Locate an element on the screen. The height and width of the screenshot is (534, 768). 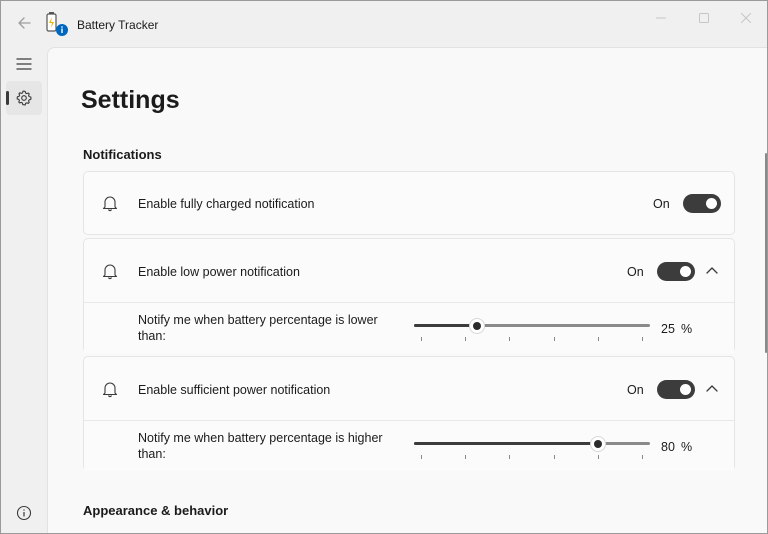
sufficient-power-label: Enable sufficient power notification is located at coordinates (234, 390).